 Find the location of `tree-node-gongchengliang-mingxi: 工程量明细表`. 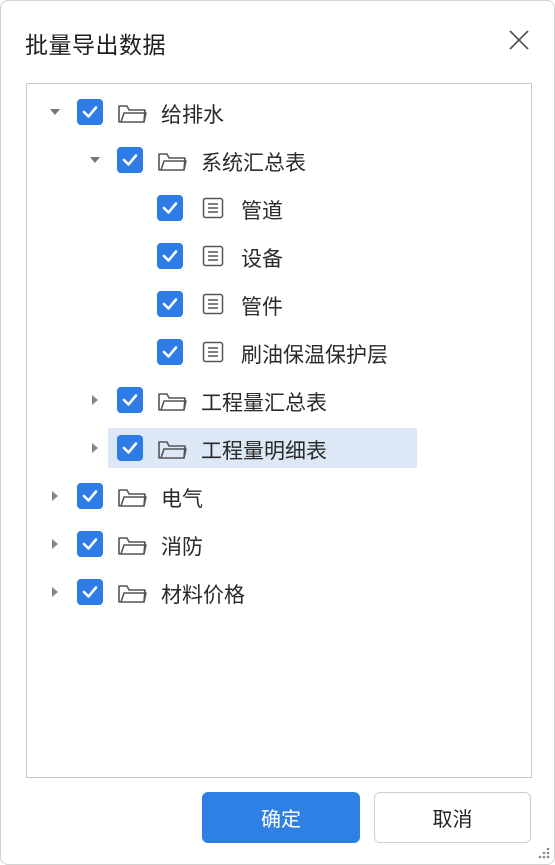

tree-node-gongchengliang-mingxi: 工程量明细表 is located at coordinates (254, 448).